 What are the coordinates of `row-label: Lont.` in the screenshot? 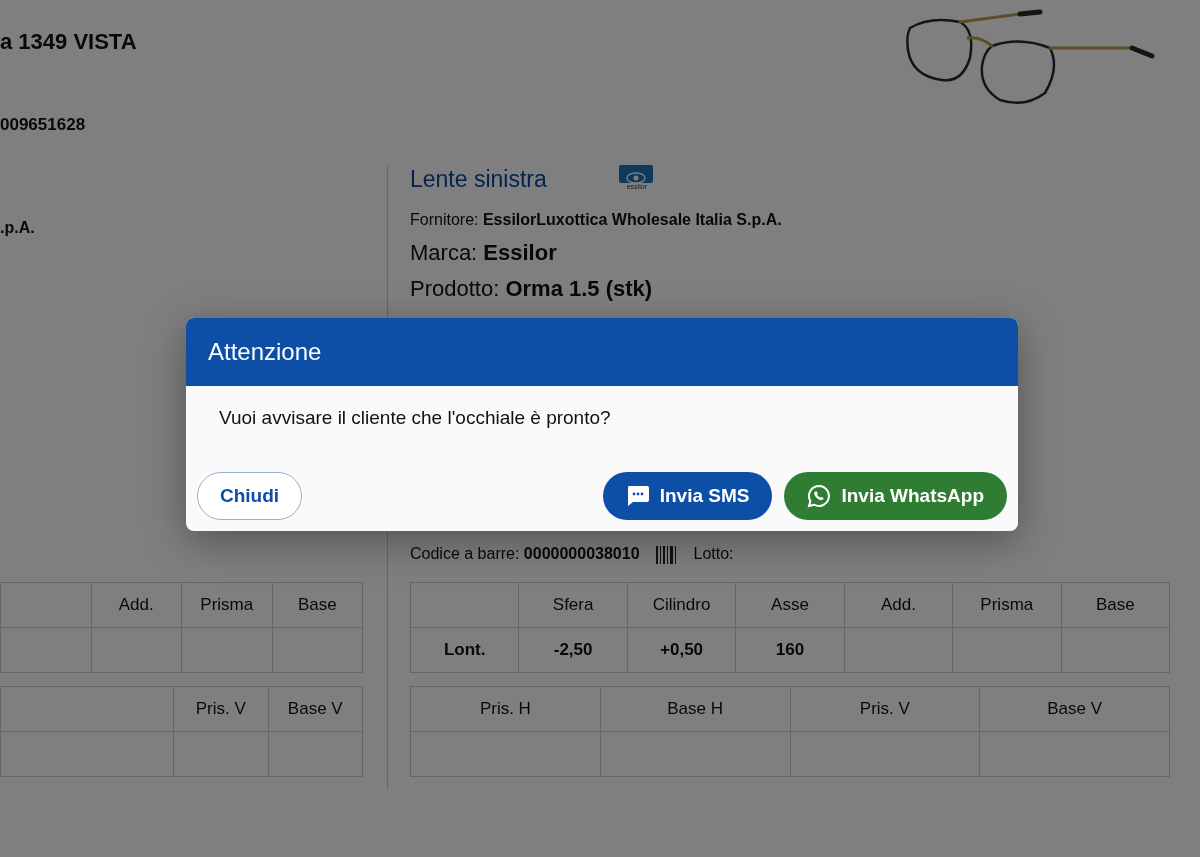 It's located at (464, 650).